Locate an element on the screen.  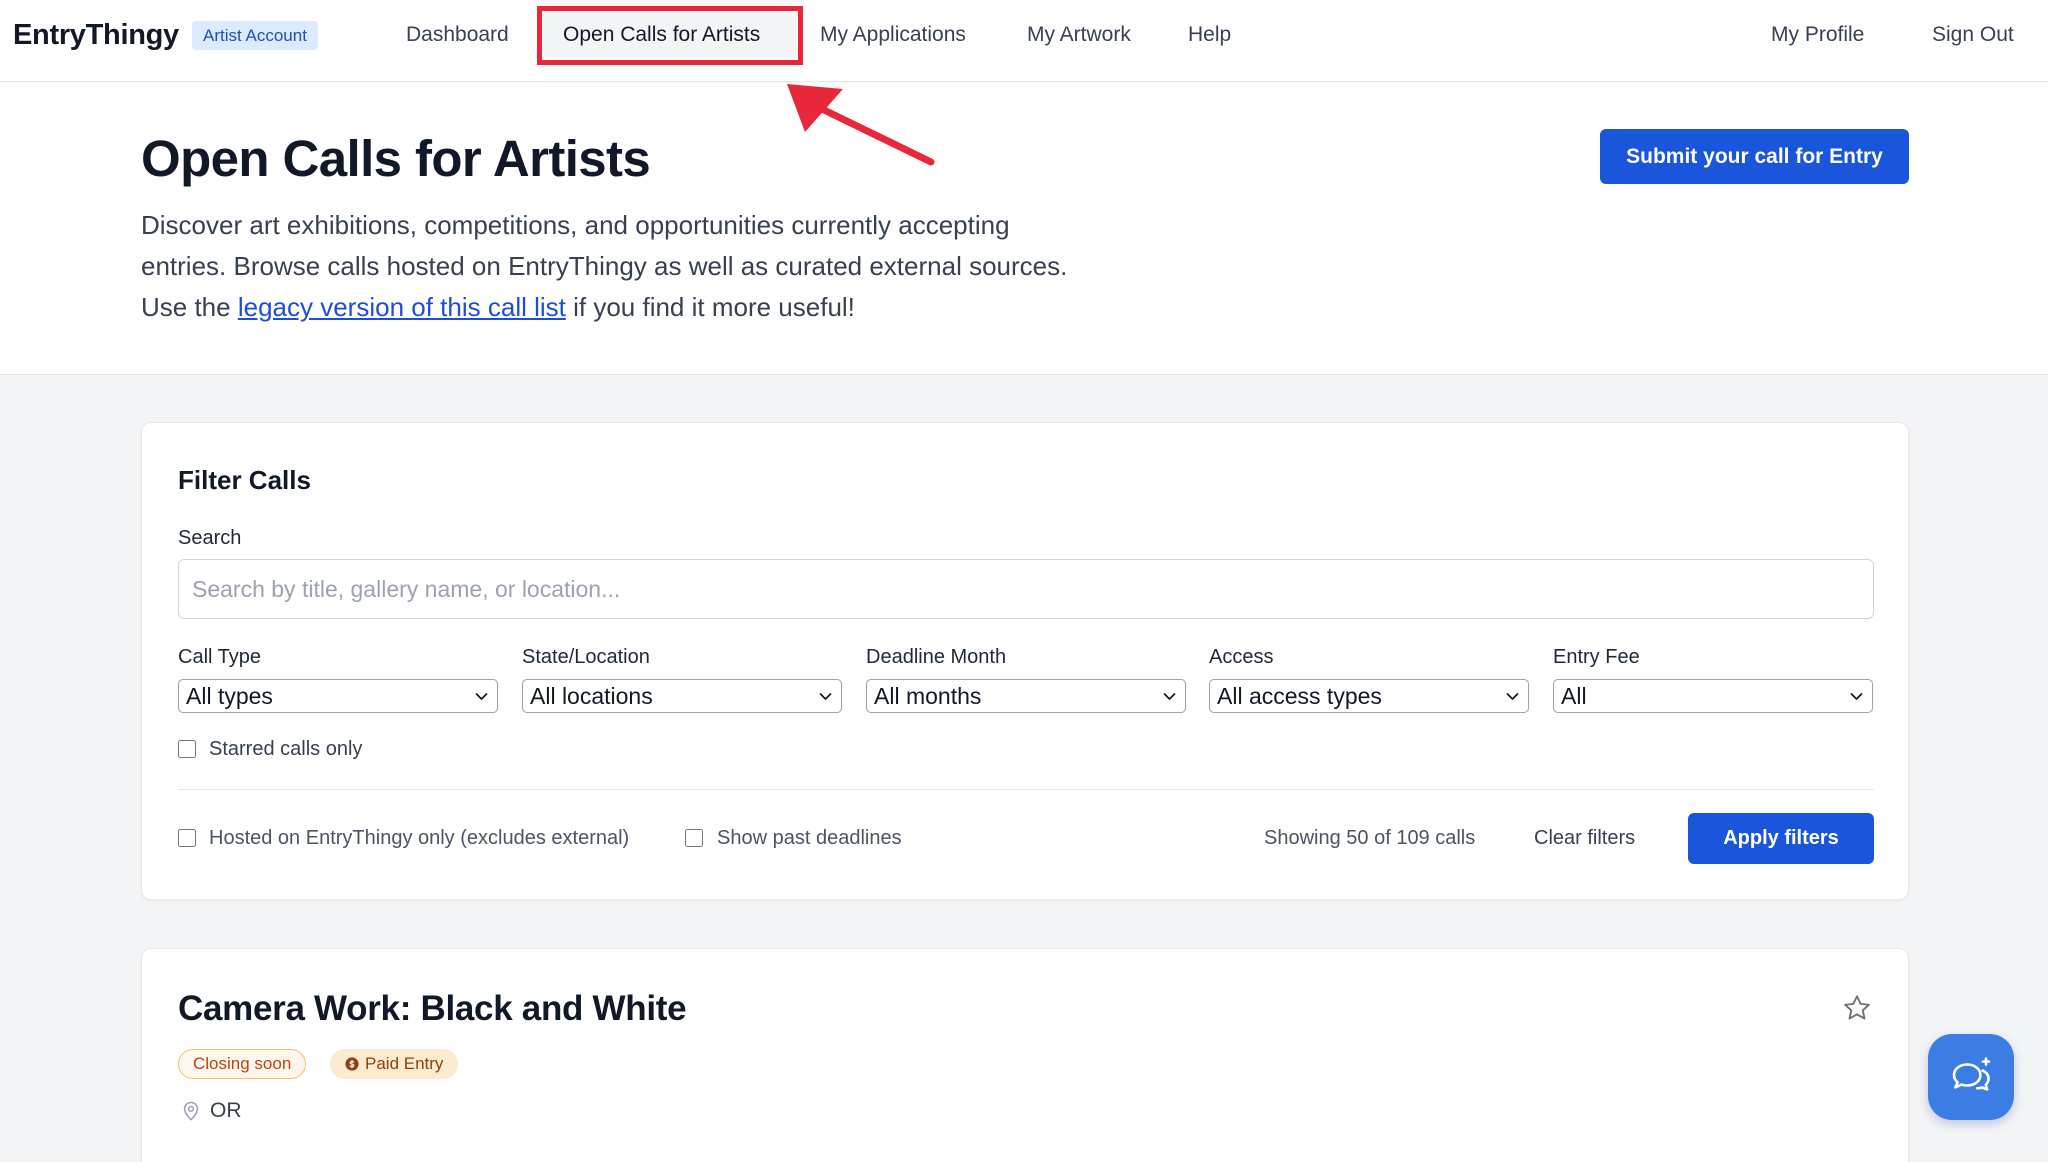
select-value: All months is located at coordinates (928, 696).